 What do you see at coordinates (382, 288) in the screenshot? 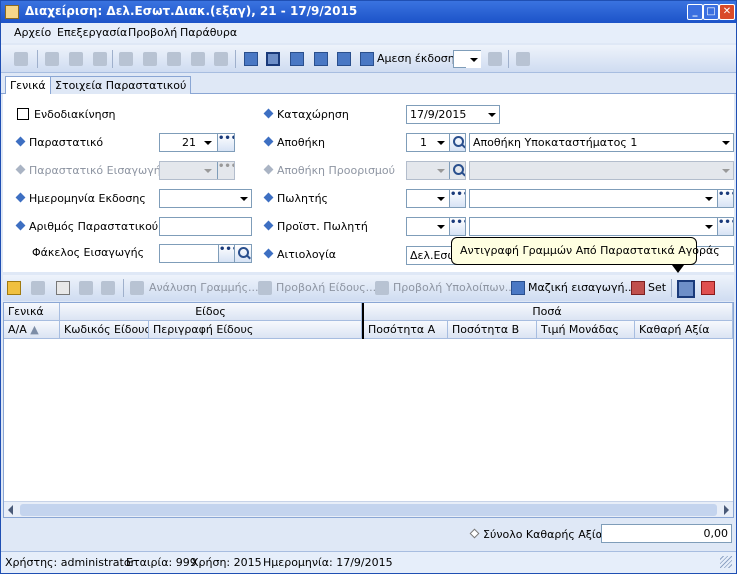
I see `remaining-view-icon` at bounding box center [382, 288].